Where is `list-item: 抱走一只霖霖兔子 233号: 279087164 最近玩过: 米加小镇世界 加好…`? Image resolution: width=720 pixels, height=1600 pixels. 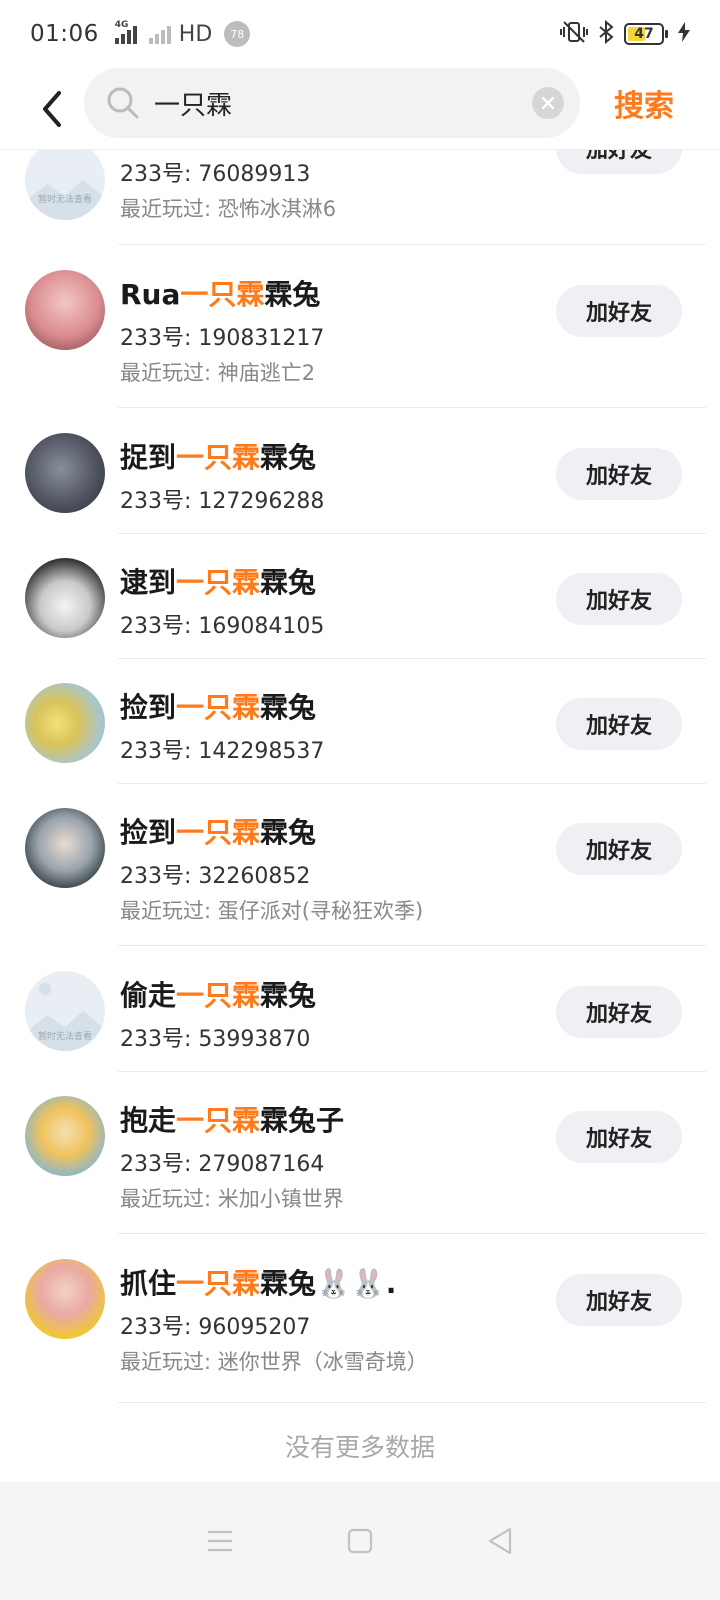 list-item: 抱走一只霖霖兔子 233号: 279087164 最近玩过: 米加小镇世界 加好… is located at coordinates (360, 1152).